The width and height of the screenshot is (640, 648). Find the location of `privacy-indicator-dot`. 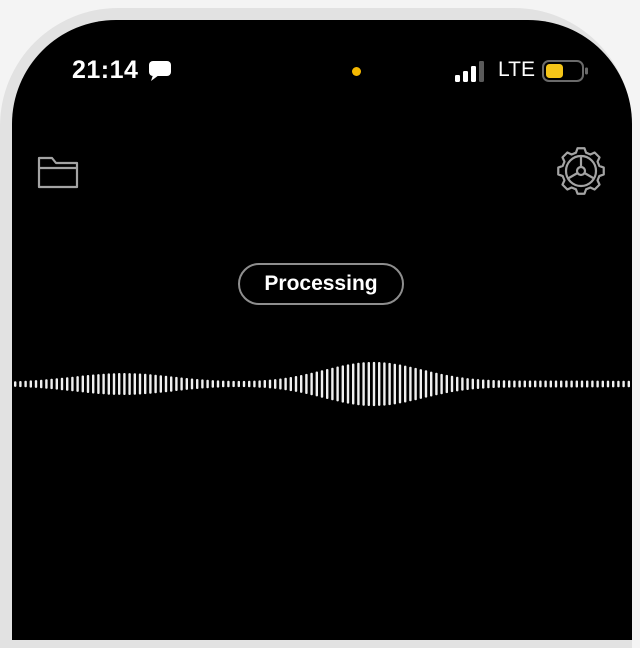

privacy-indicator-dot is located at coordinates (356, 71).